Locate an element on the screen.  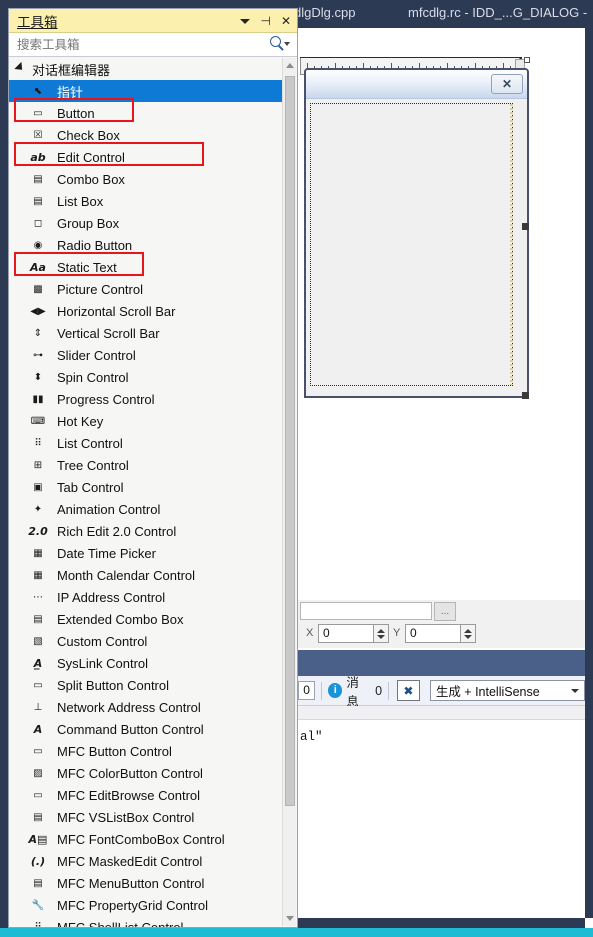
pin-icon: ⊣ is located at coordinates (265, 21).